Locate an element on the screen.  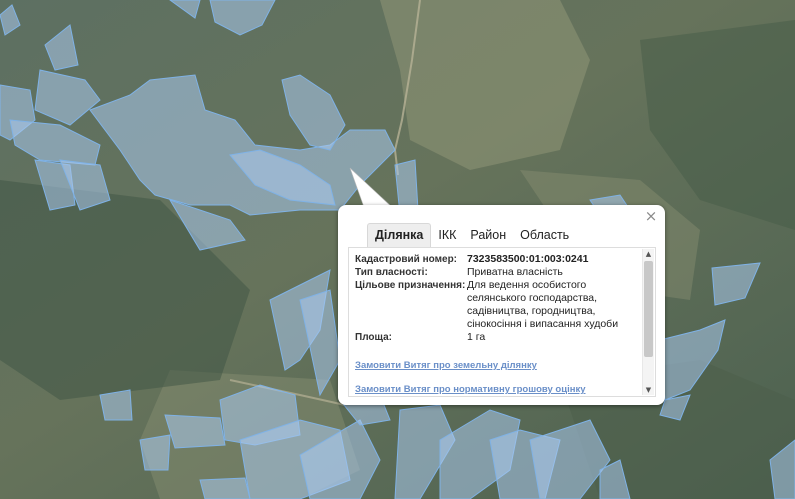
field-label: Цільове призначення: is located at coordinates (410, 285).